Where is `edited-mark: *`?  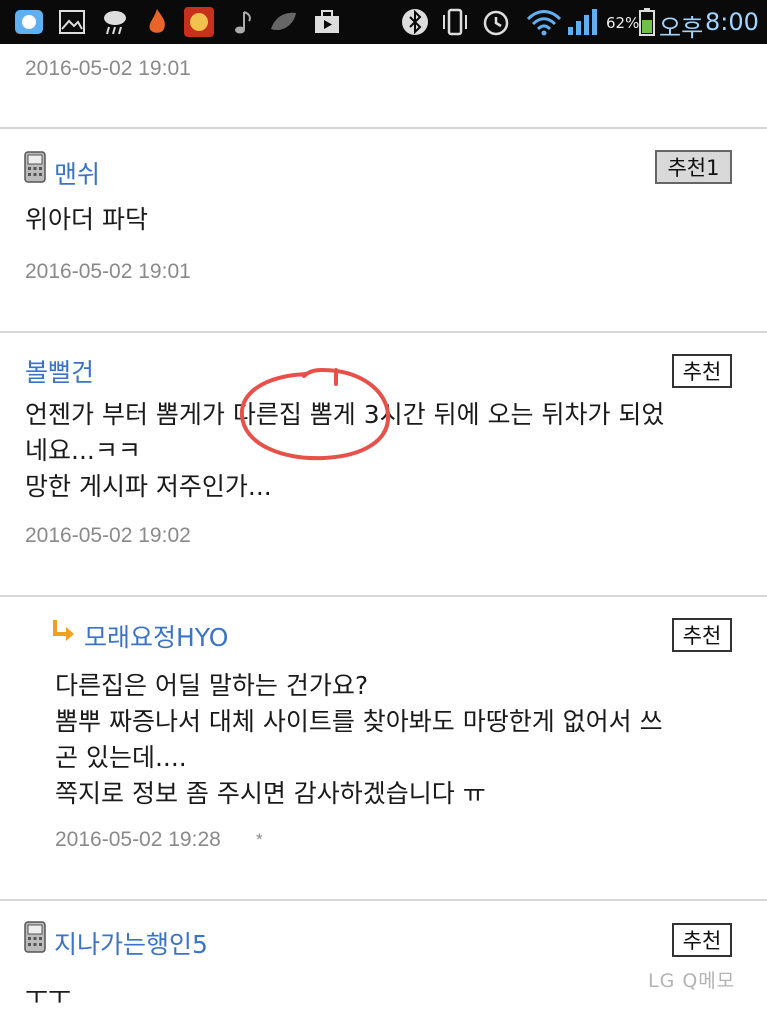
edited-mark: * is located at coordinates (259, 839).